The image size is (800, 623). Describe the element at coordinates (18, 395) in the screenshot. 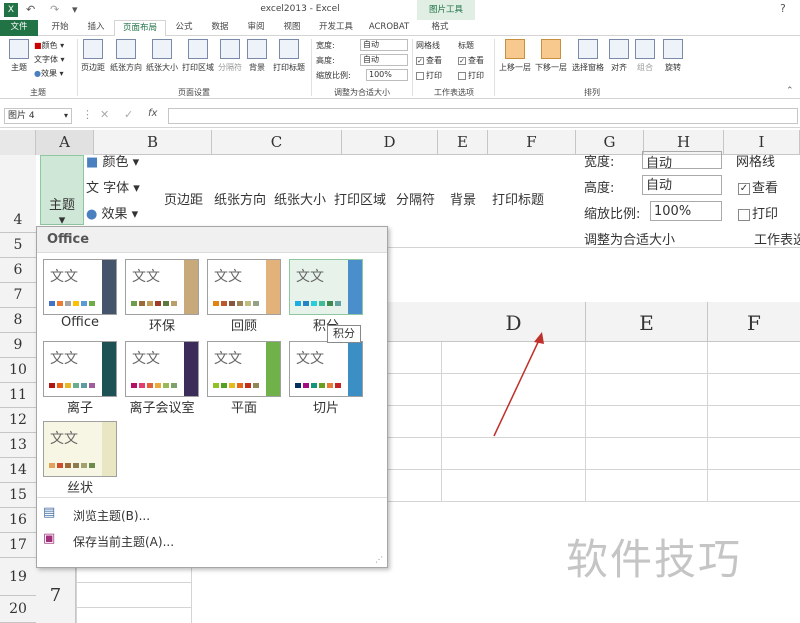

I see `row-header-11: 11` at that location.